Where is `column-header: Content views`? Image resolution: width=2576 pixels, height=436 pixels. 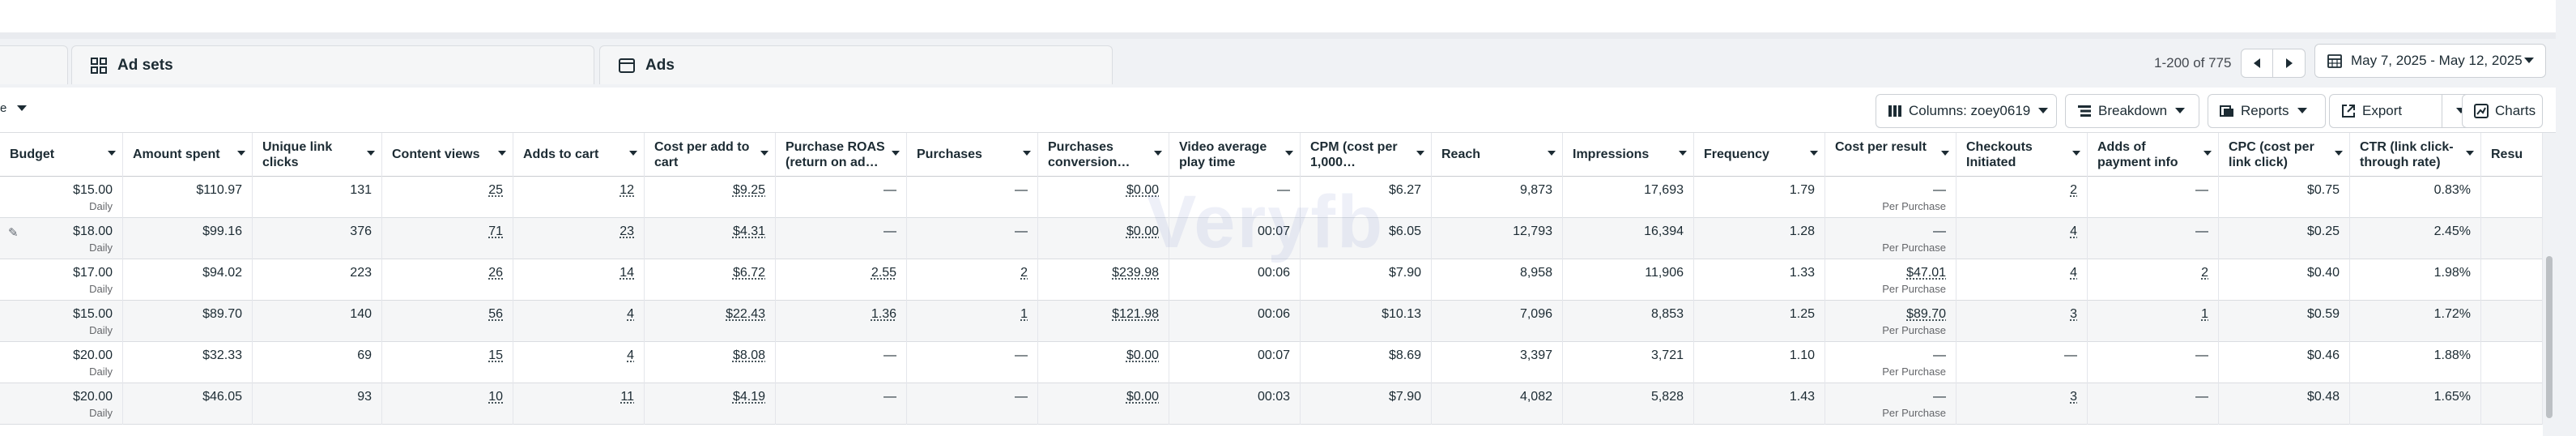
column-header: Content views is located at coordinates (447, 155).